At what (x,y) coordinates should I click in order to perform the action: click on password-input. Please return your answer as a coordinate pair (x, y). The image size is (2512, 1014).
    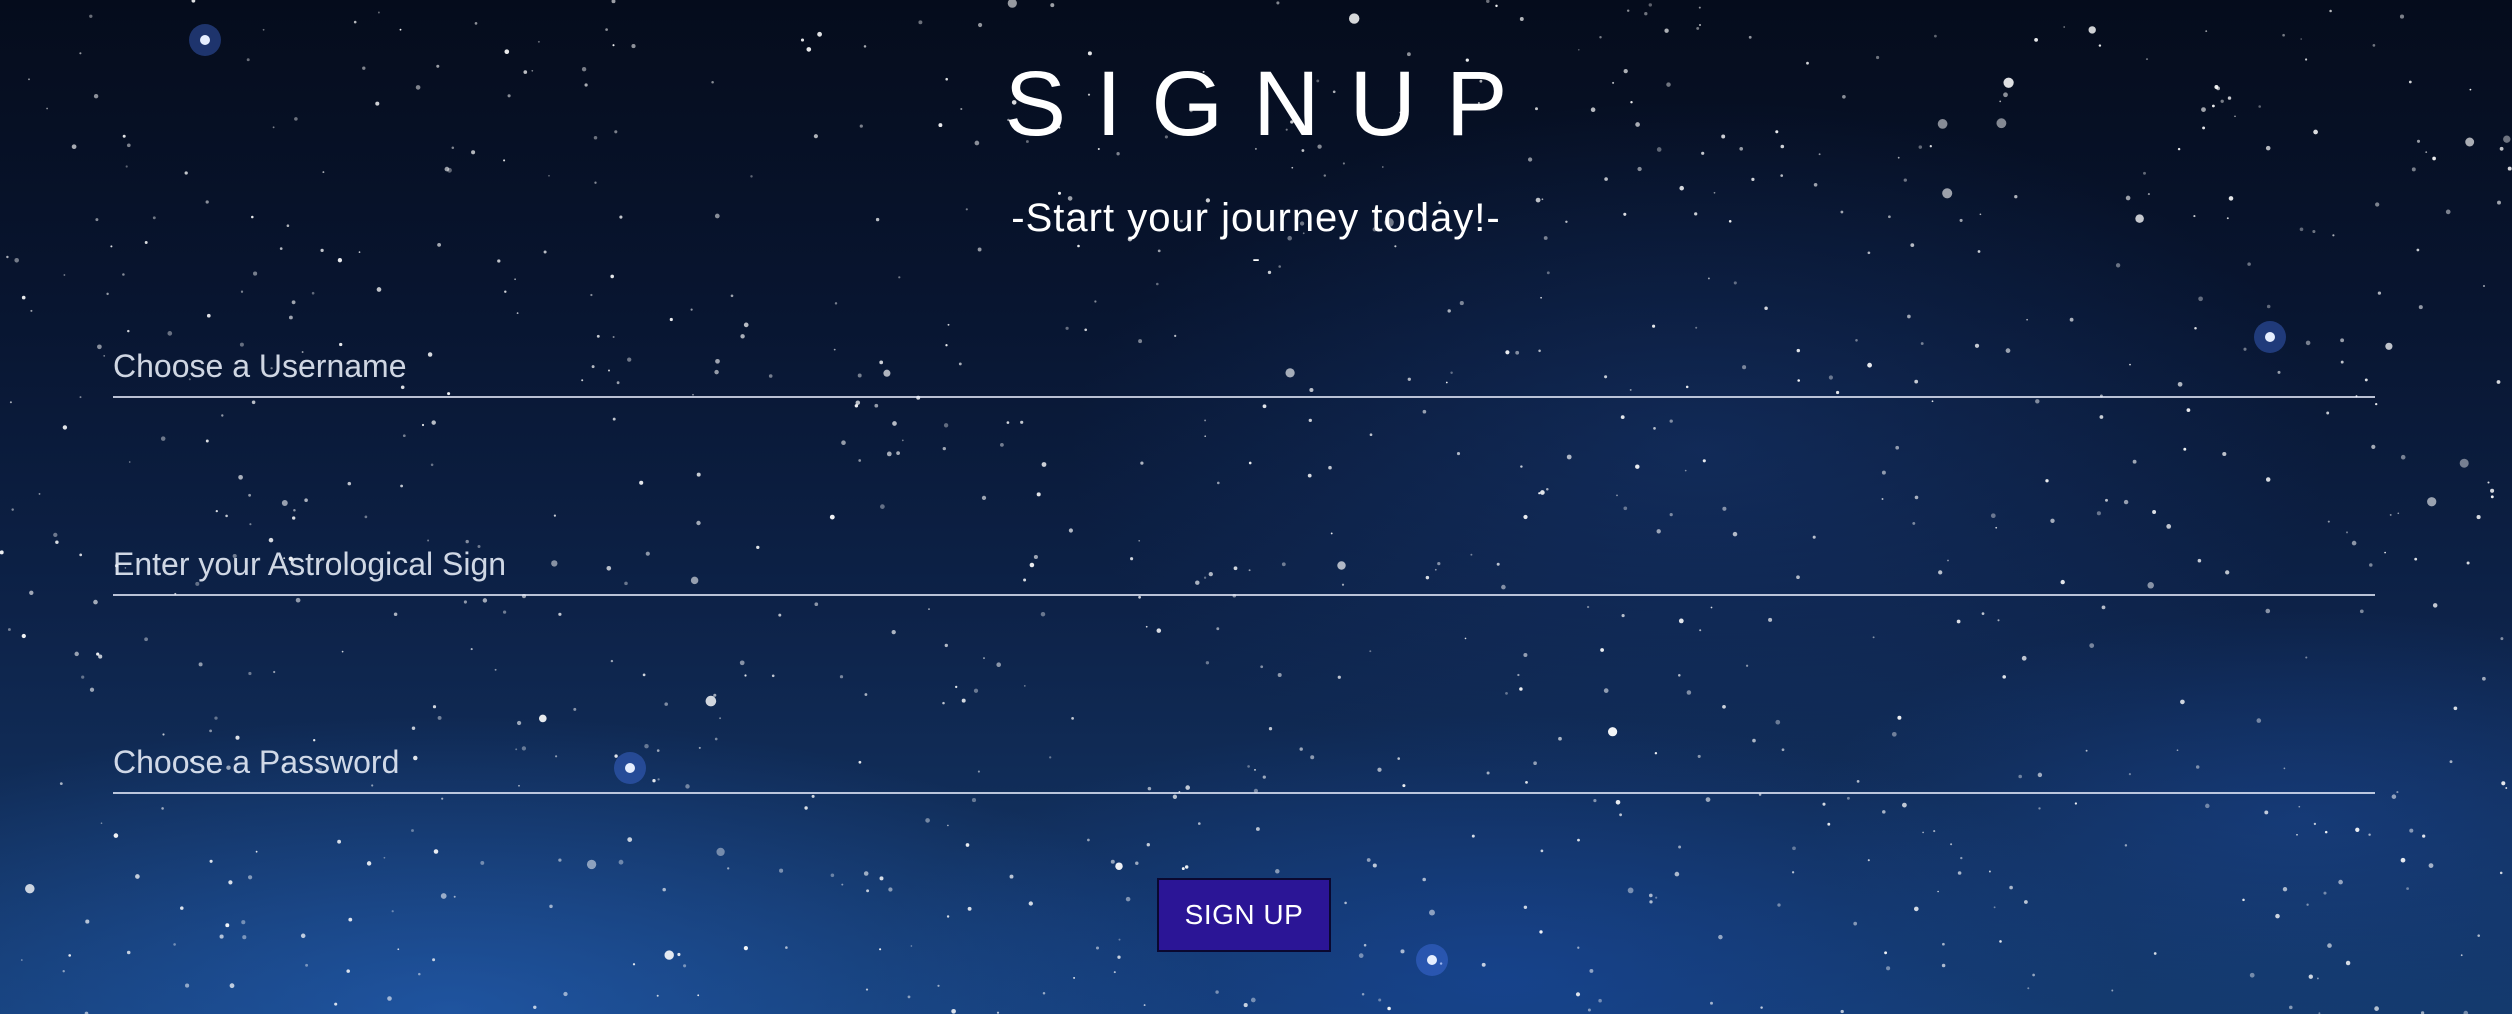
    Looking at the image, I should click on (1244, 762).